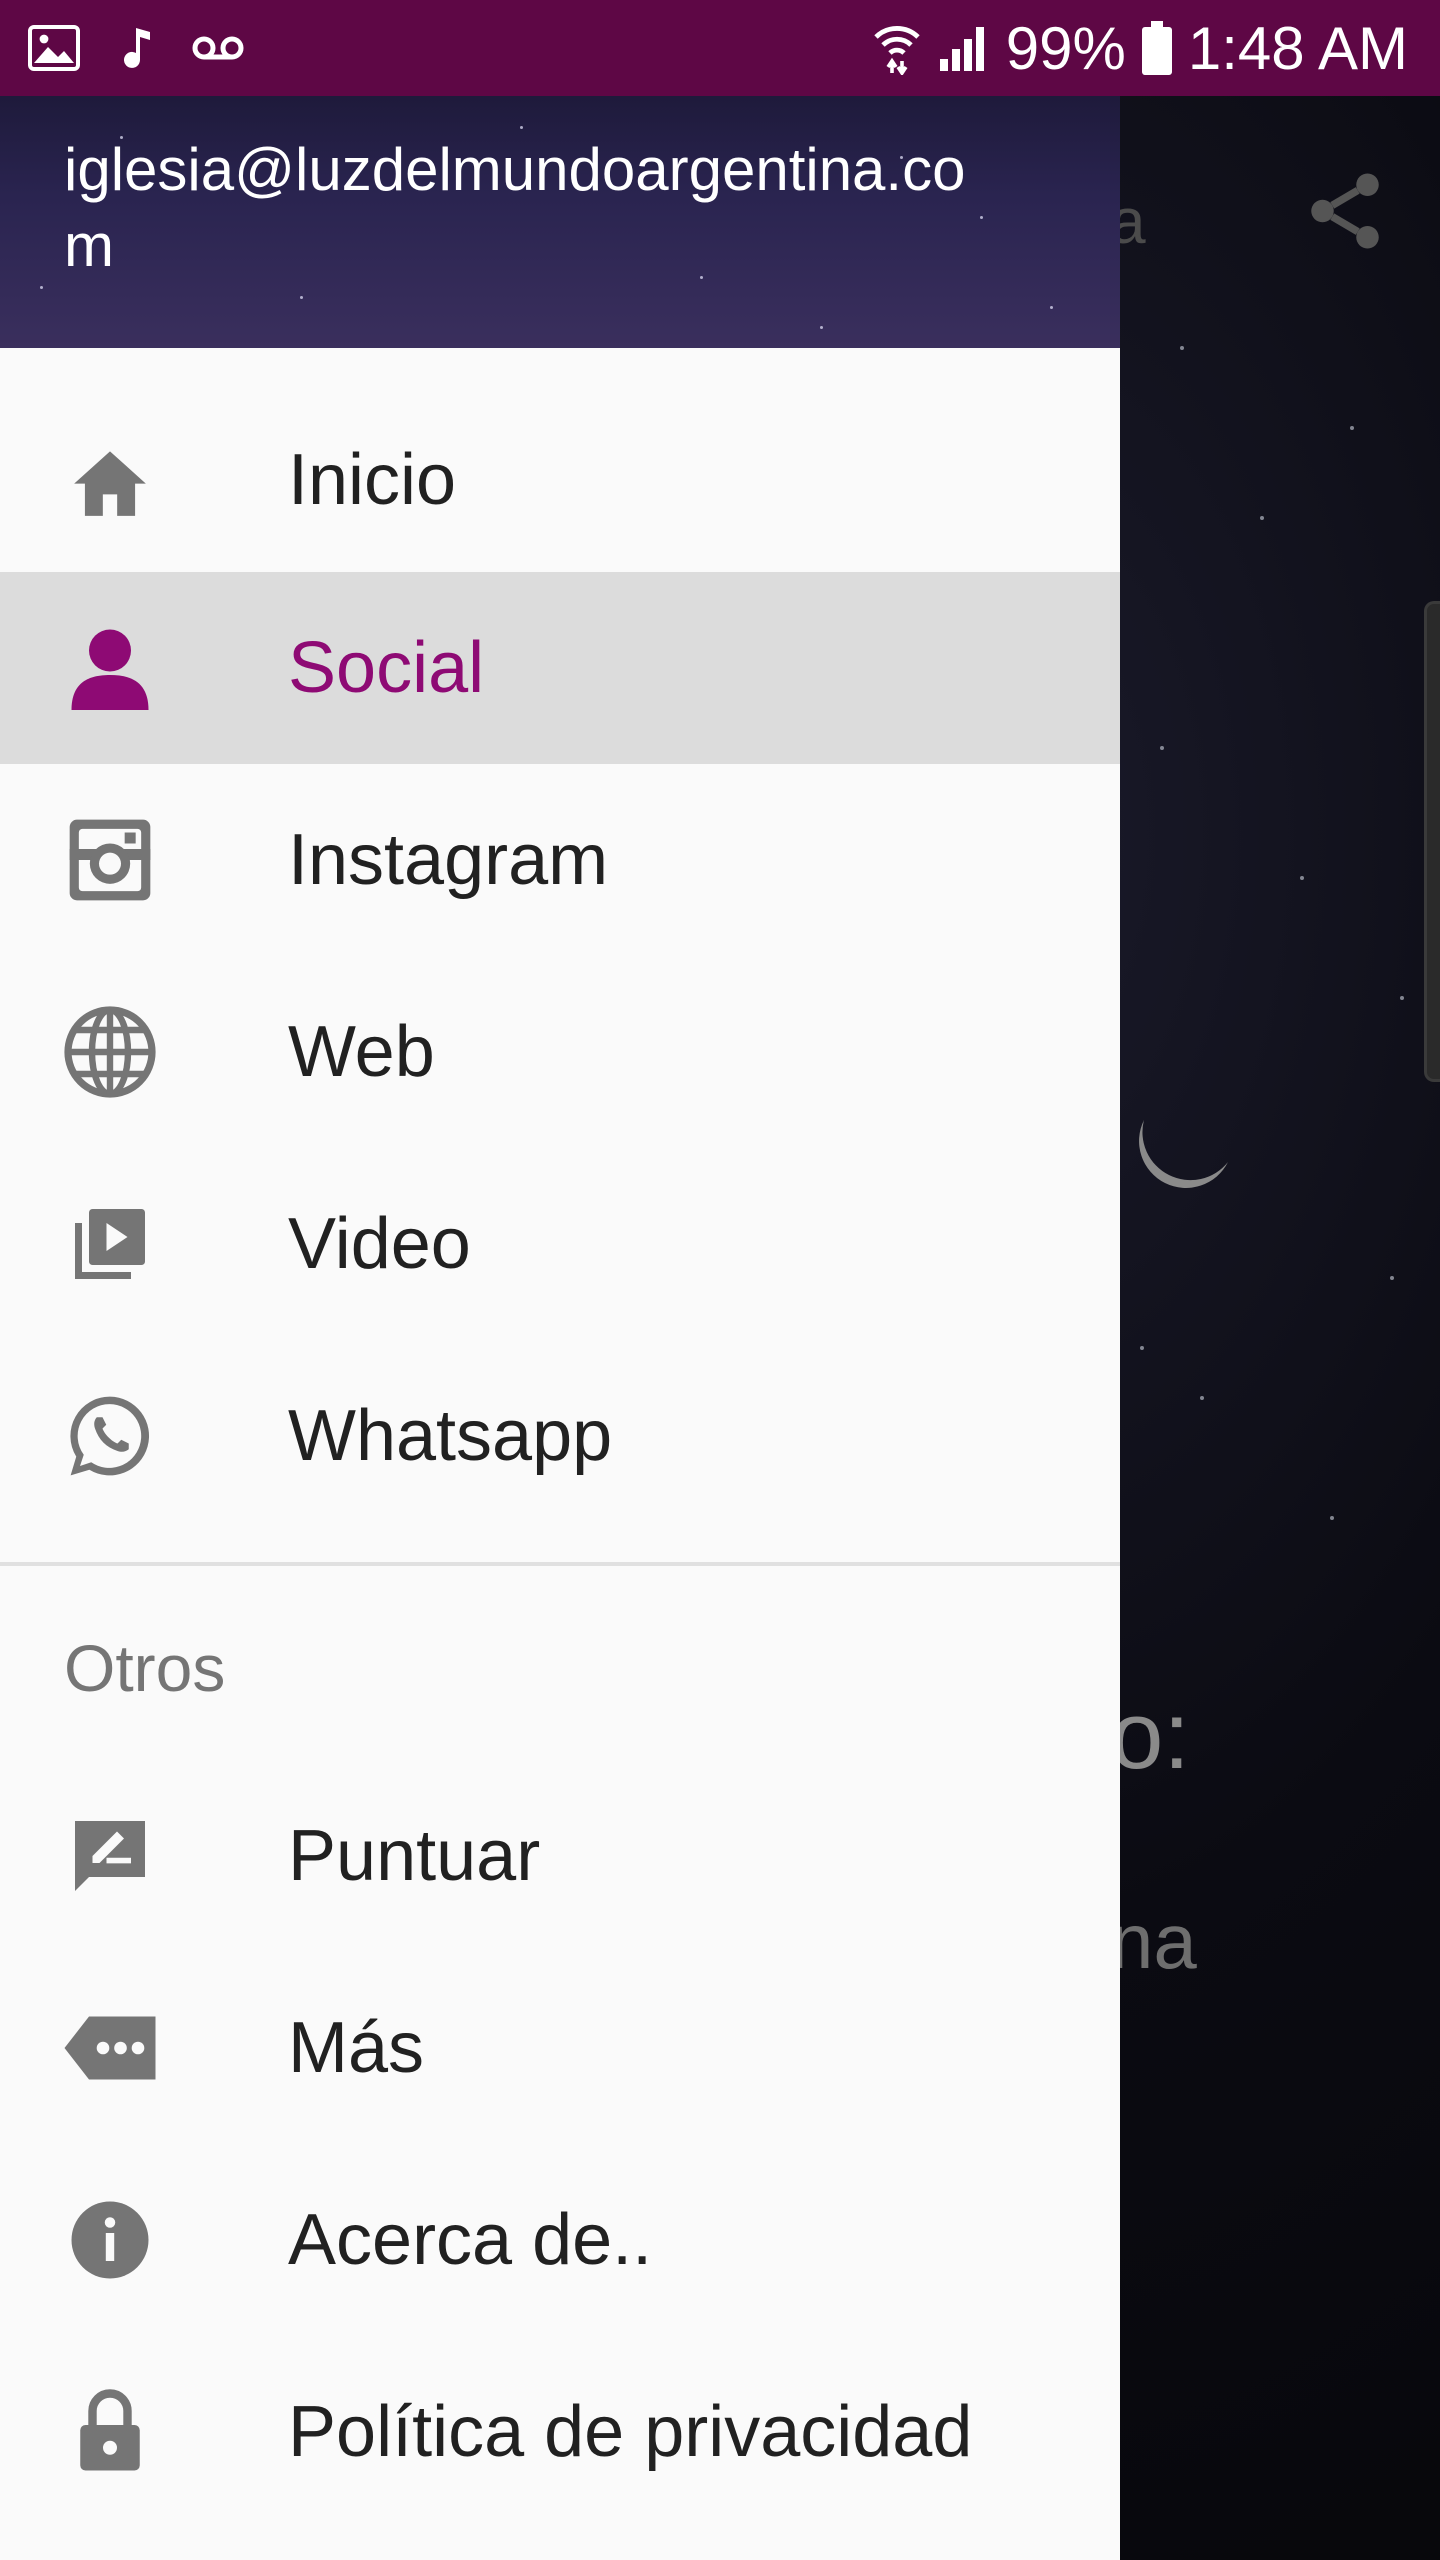  I want to click on lock-icon, so click(110, 2432).